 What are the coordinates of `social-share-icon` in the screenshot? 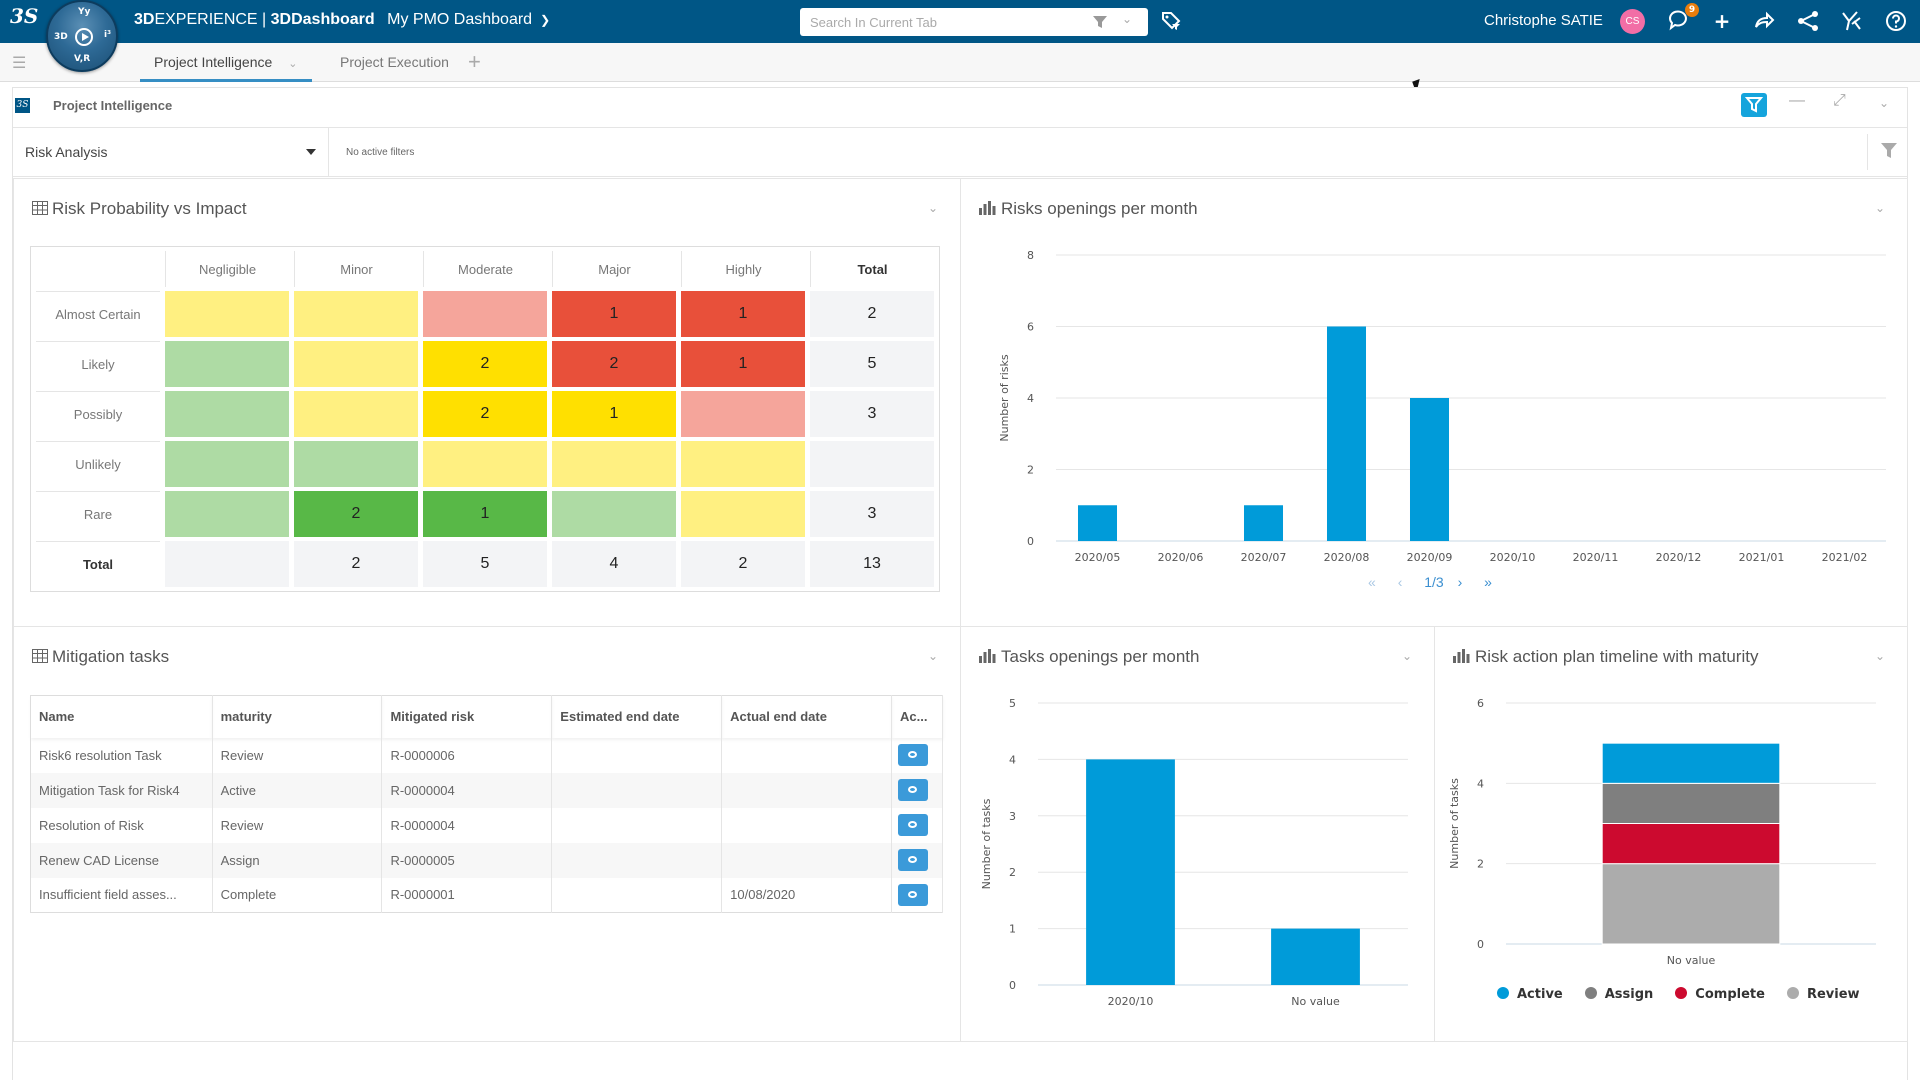 It's located at (1808, 21).